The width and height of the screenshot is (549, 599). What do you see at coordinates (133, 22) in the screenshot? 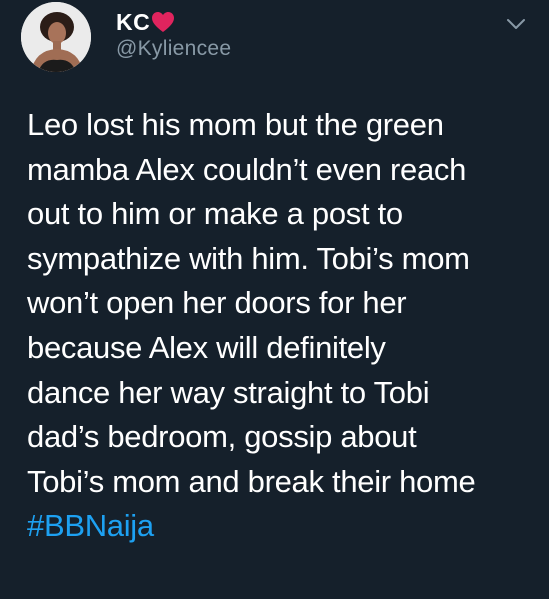
I see `display-name-text: KC` at bounding box center [133, 22].